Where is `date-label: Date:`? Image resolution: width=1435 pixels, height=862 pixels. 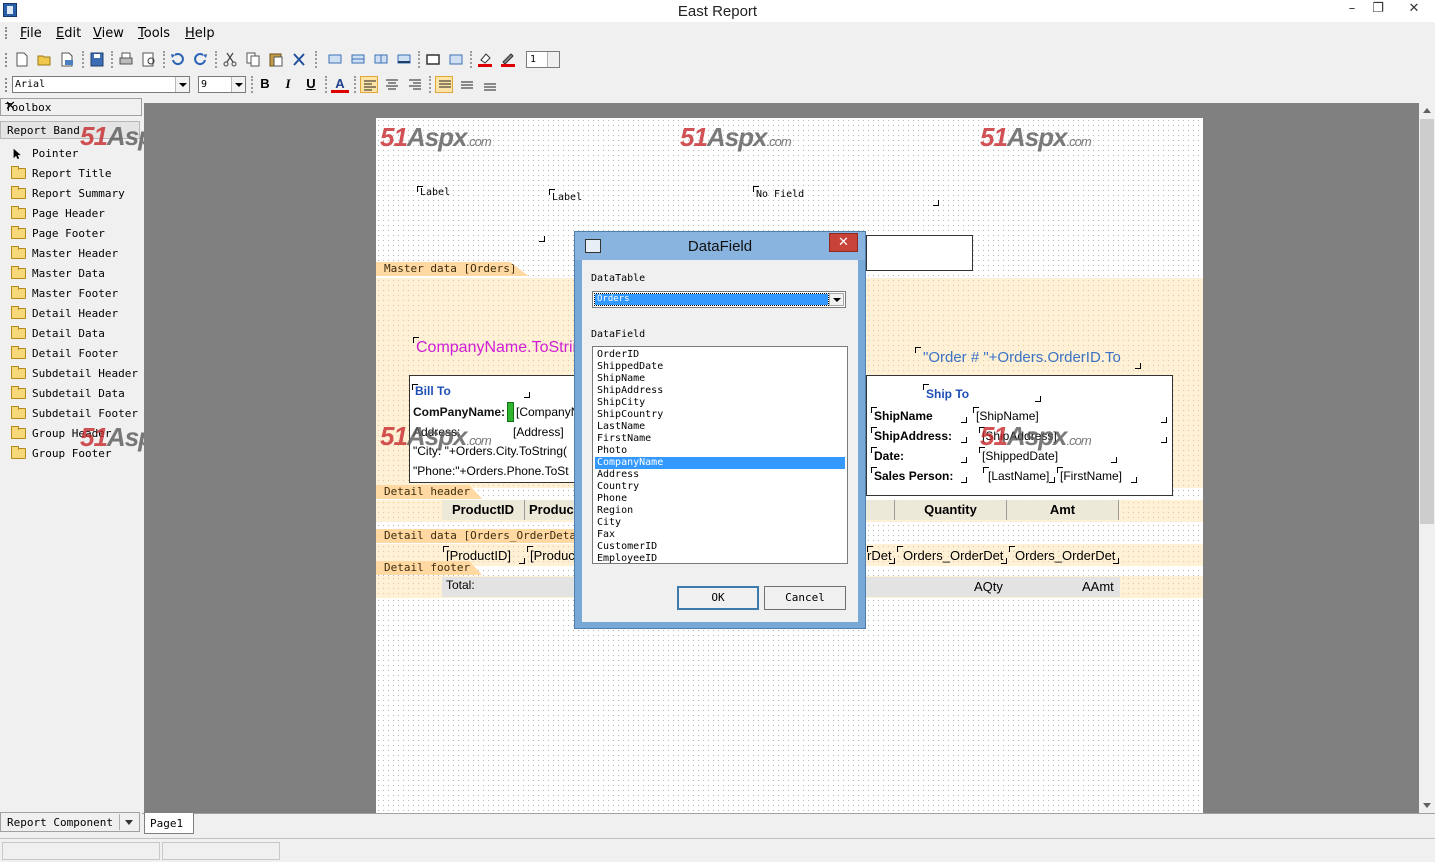
date-label: Date: is located at coordinates (919, 455).